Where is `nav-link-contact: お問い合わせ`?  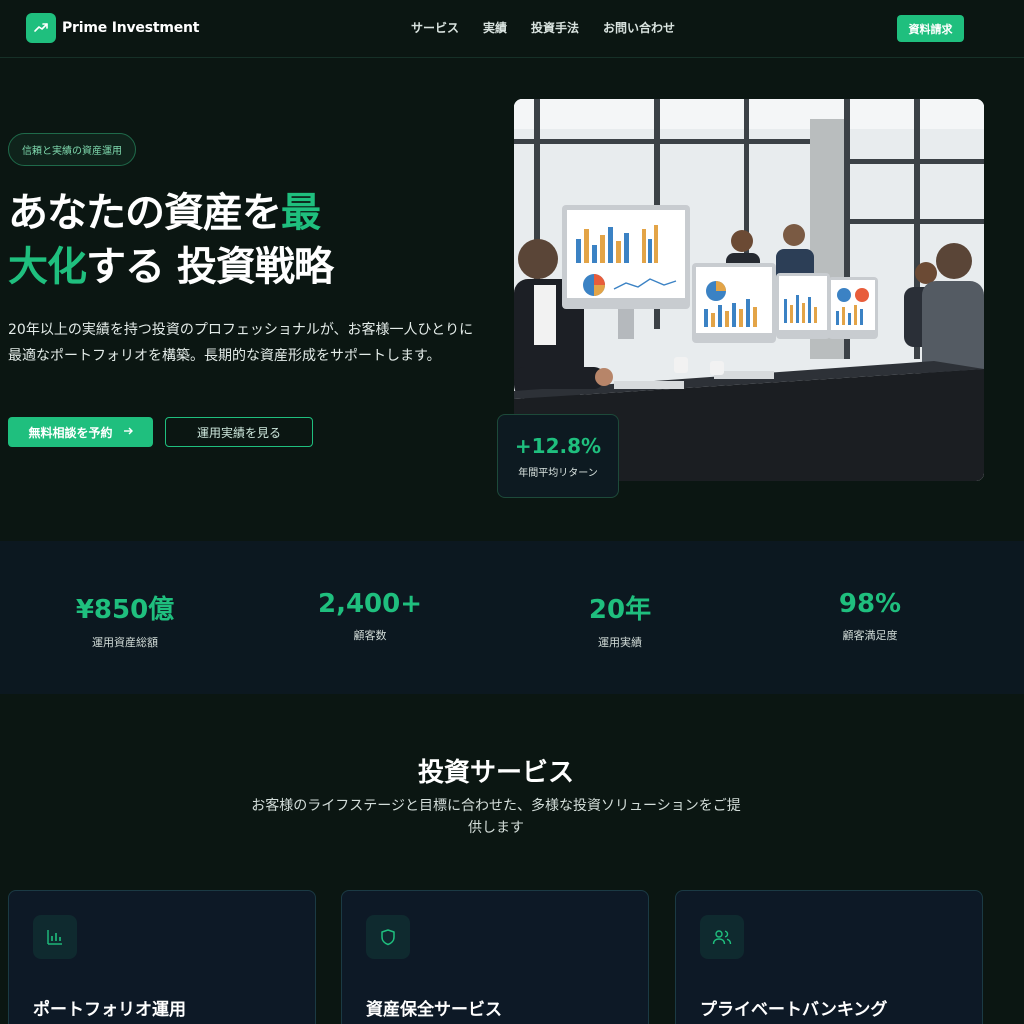 nav-link-contact: お問い合わせ is located at coordinates (639, 27).